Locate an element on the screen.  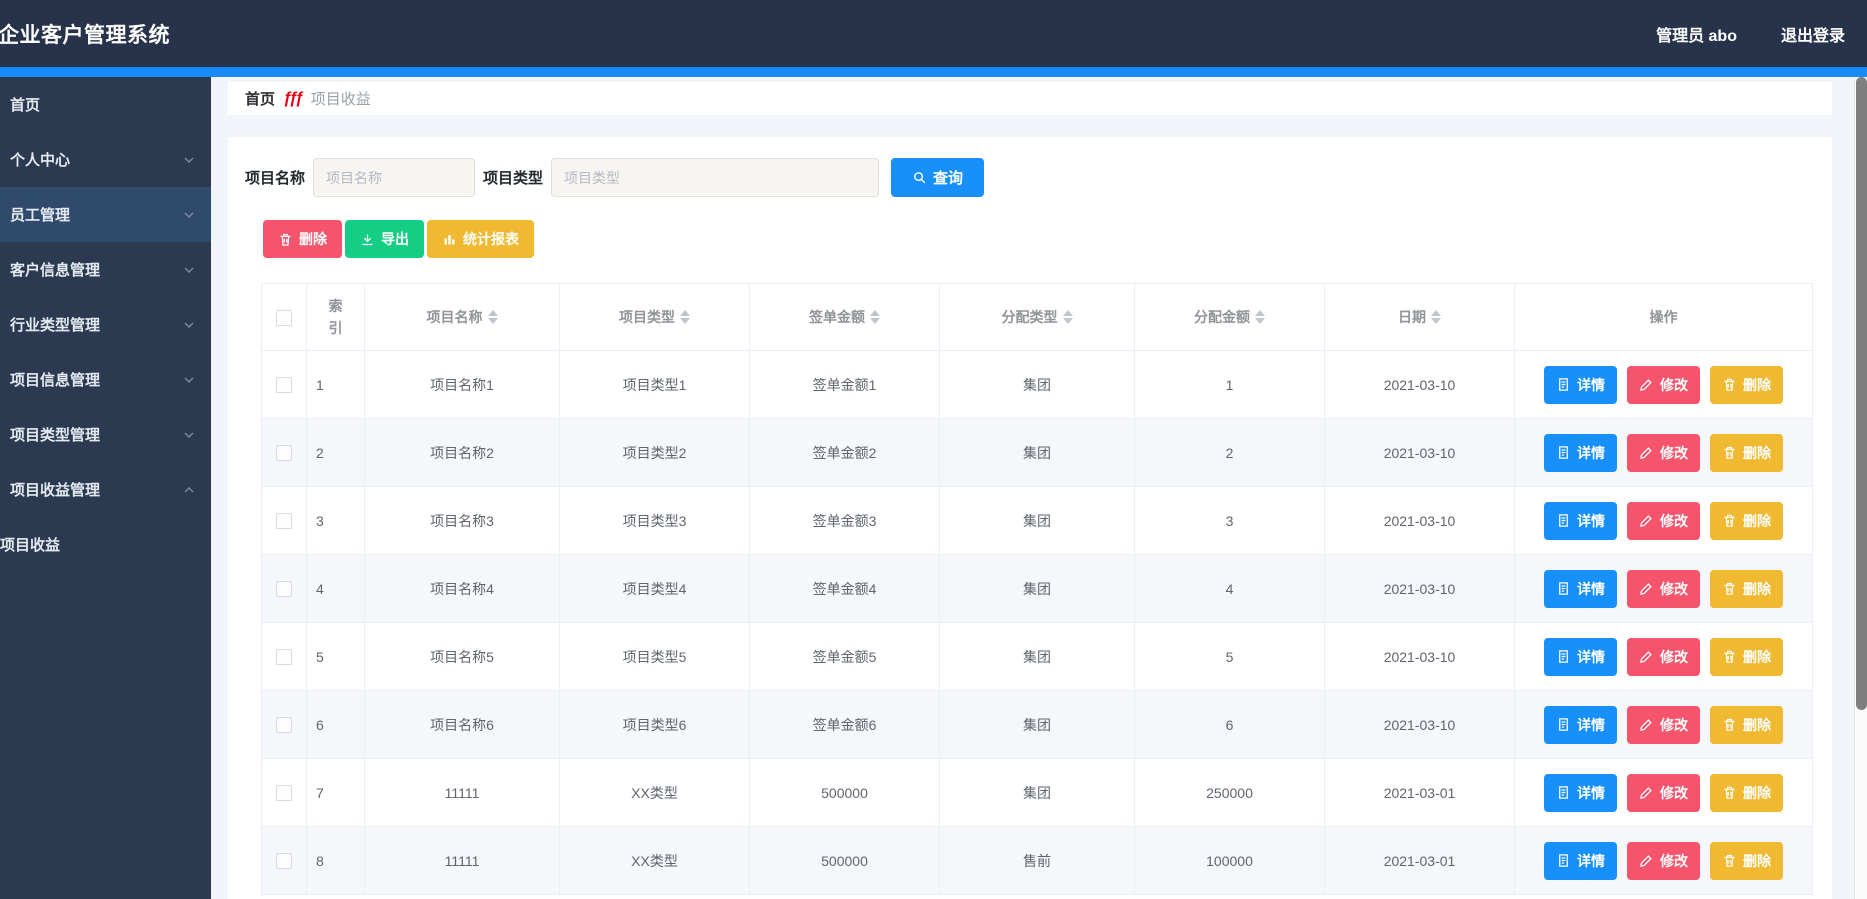
column-header-sign-amount: 签单金额 is located at coordinates (844, 317).